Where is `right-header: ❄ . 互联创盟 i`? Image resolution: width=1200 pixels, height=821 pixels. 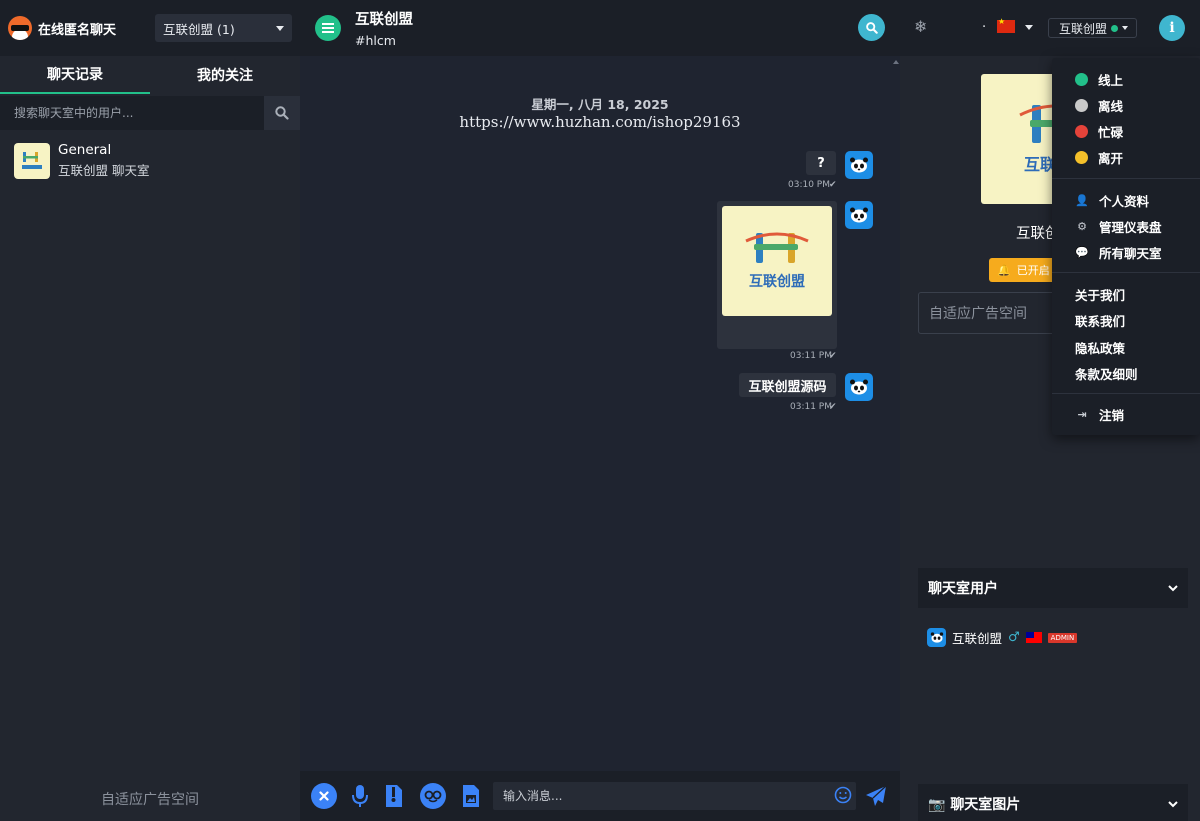
right-header: ❄ . 互联创盟 i is located at coordinates (1050, 28).